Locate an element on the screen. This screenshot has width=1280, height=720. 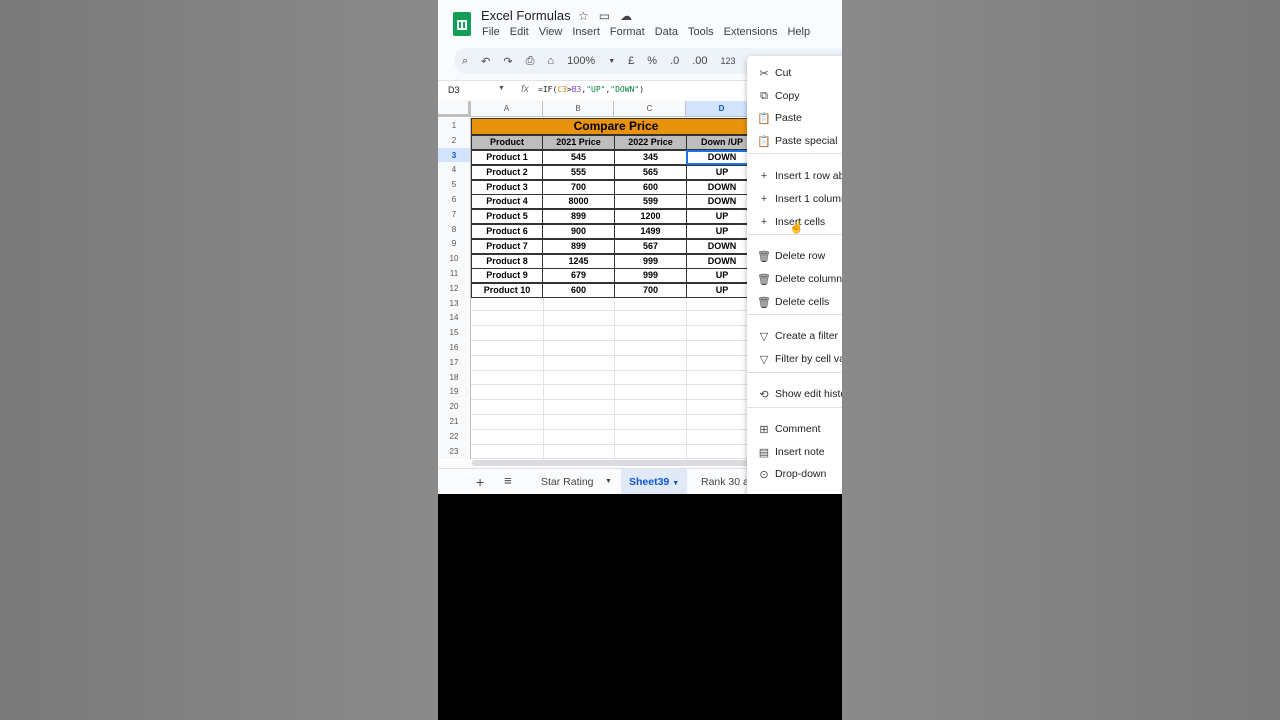
menu-item-filter-by-cell-va: ▽ Filter by cell va is located at coordinates (794, 359).